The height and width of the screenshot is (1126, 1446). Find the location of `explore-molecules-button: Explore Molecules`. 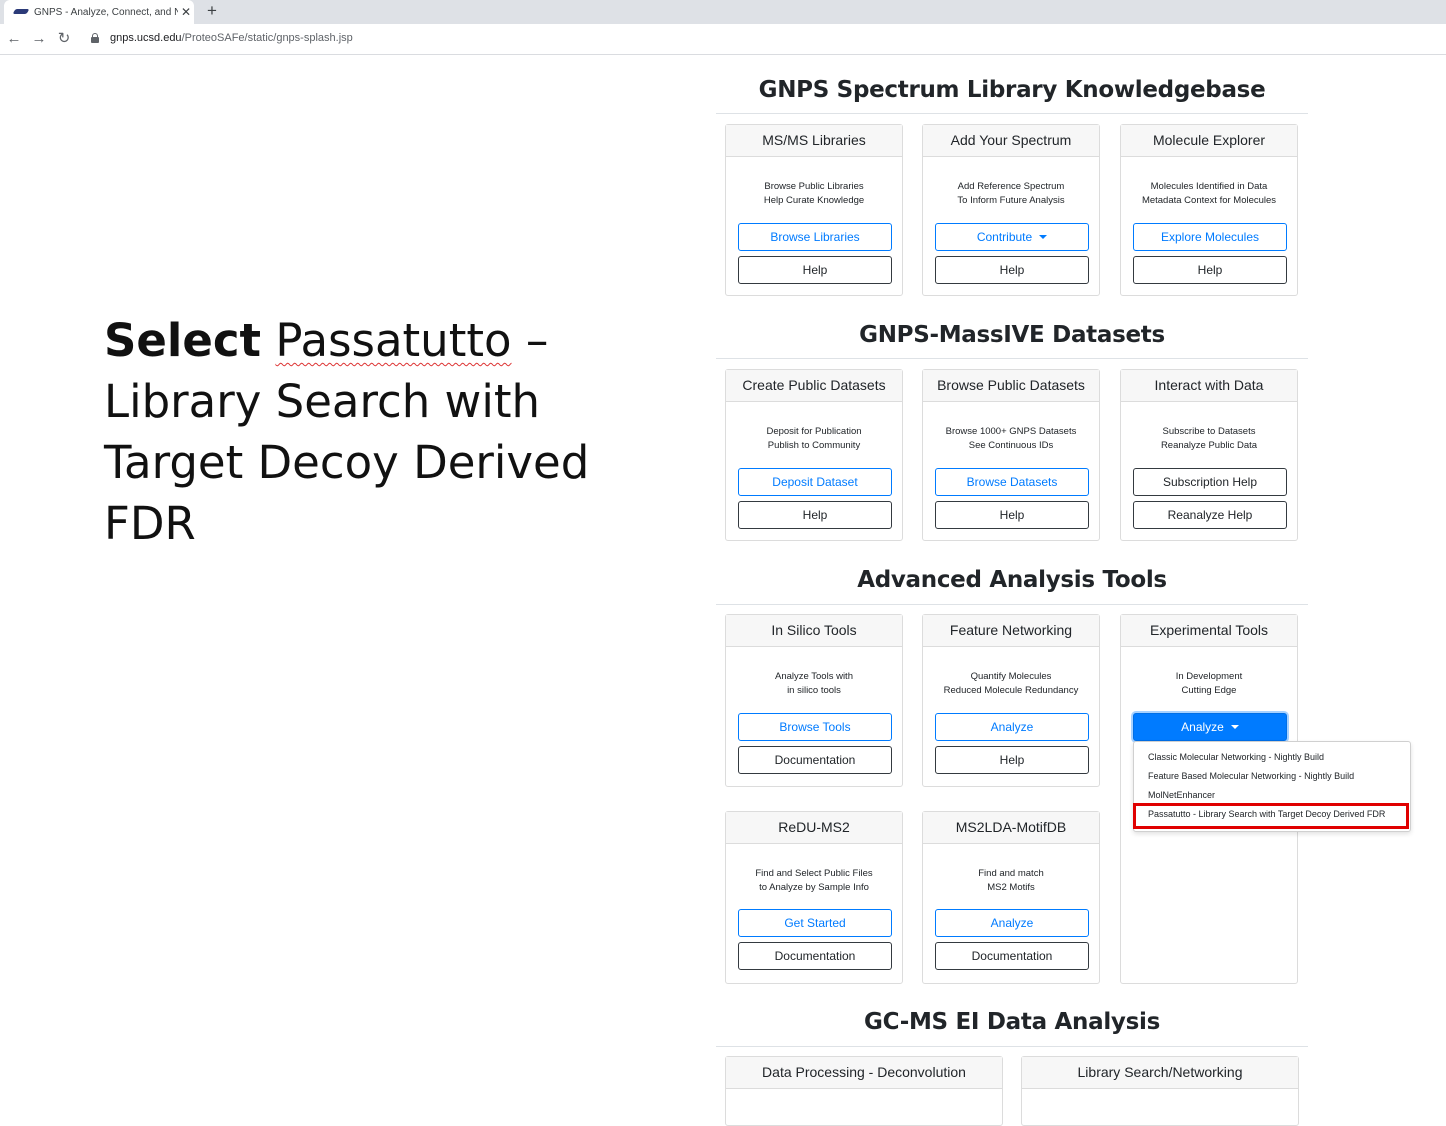

explore-molecules-button: Explore Molecules is located at coordinates (1210, 237).